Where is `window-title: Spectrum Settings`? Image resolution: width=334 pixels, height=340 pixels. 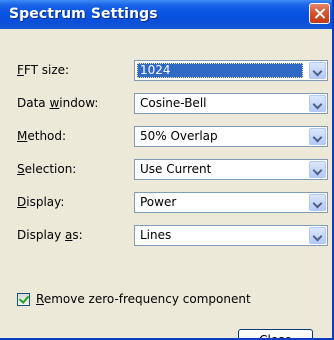 window-title: Spectrum Settings is located at coordinates (83, 14).